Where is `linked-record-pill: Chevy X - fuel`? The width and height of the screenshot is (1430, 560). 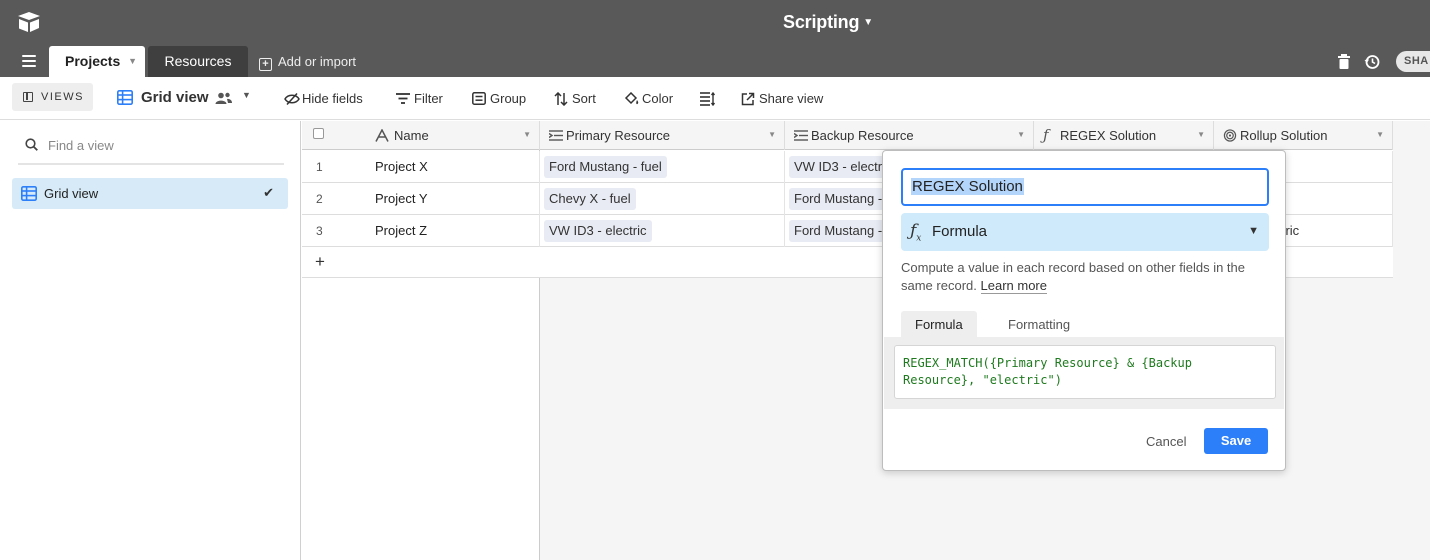
linked-record-pill: Chevy X - fuel is located at coordinates (590, 199).